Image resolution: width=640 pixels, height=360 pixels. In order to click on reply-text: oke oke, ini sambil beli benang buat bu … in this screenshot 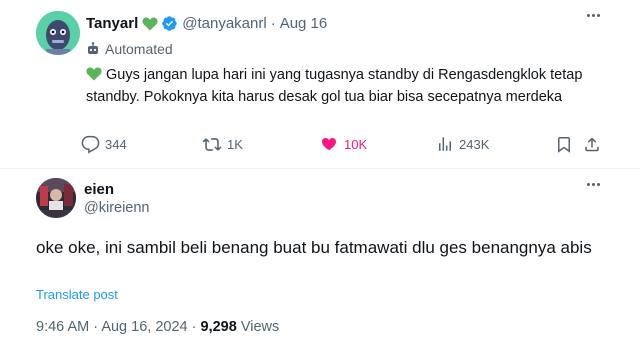, I will do `click(314, 247)`.